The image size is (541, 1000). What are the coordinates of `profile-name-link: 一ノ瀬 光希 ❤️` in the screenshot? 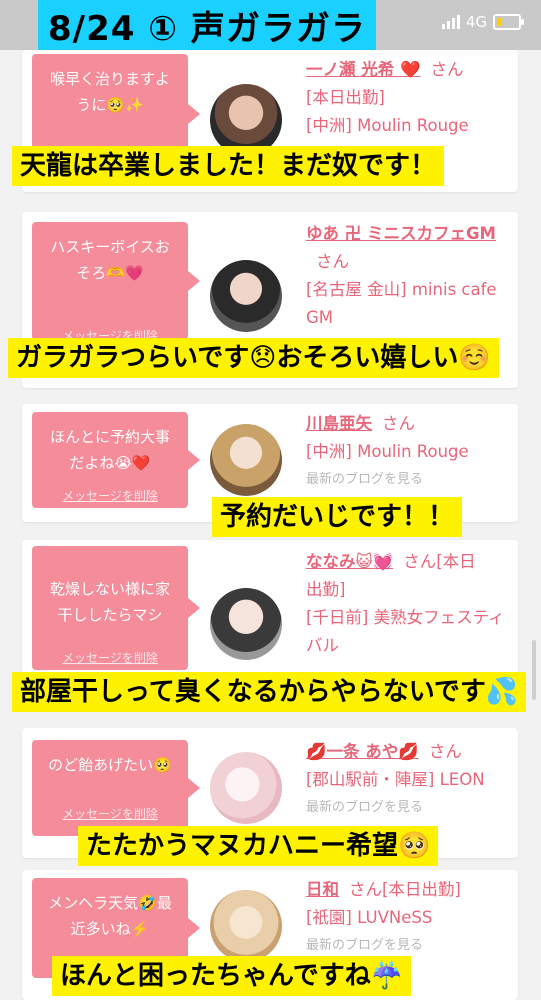 It's located at (363, 69).